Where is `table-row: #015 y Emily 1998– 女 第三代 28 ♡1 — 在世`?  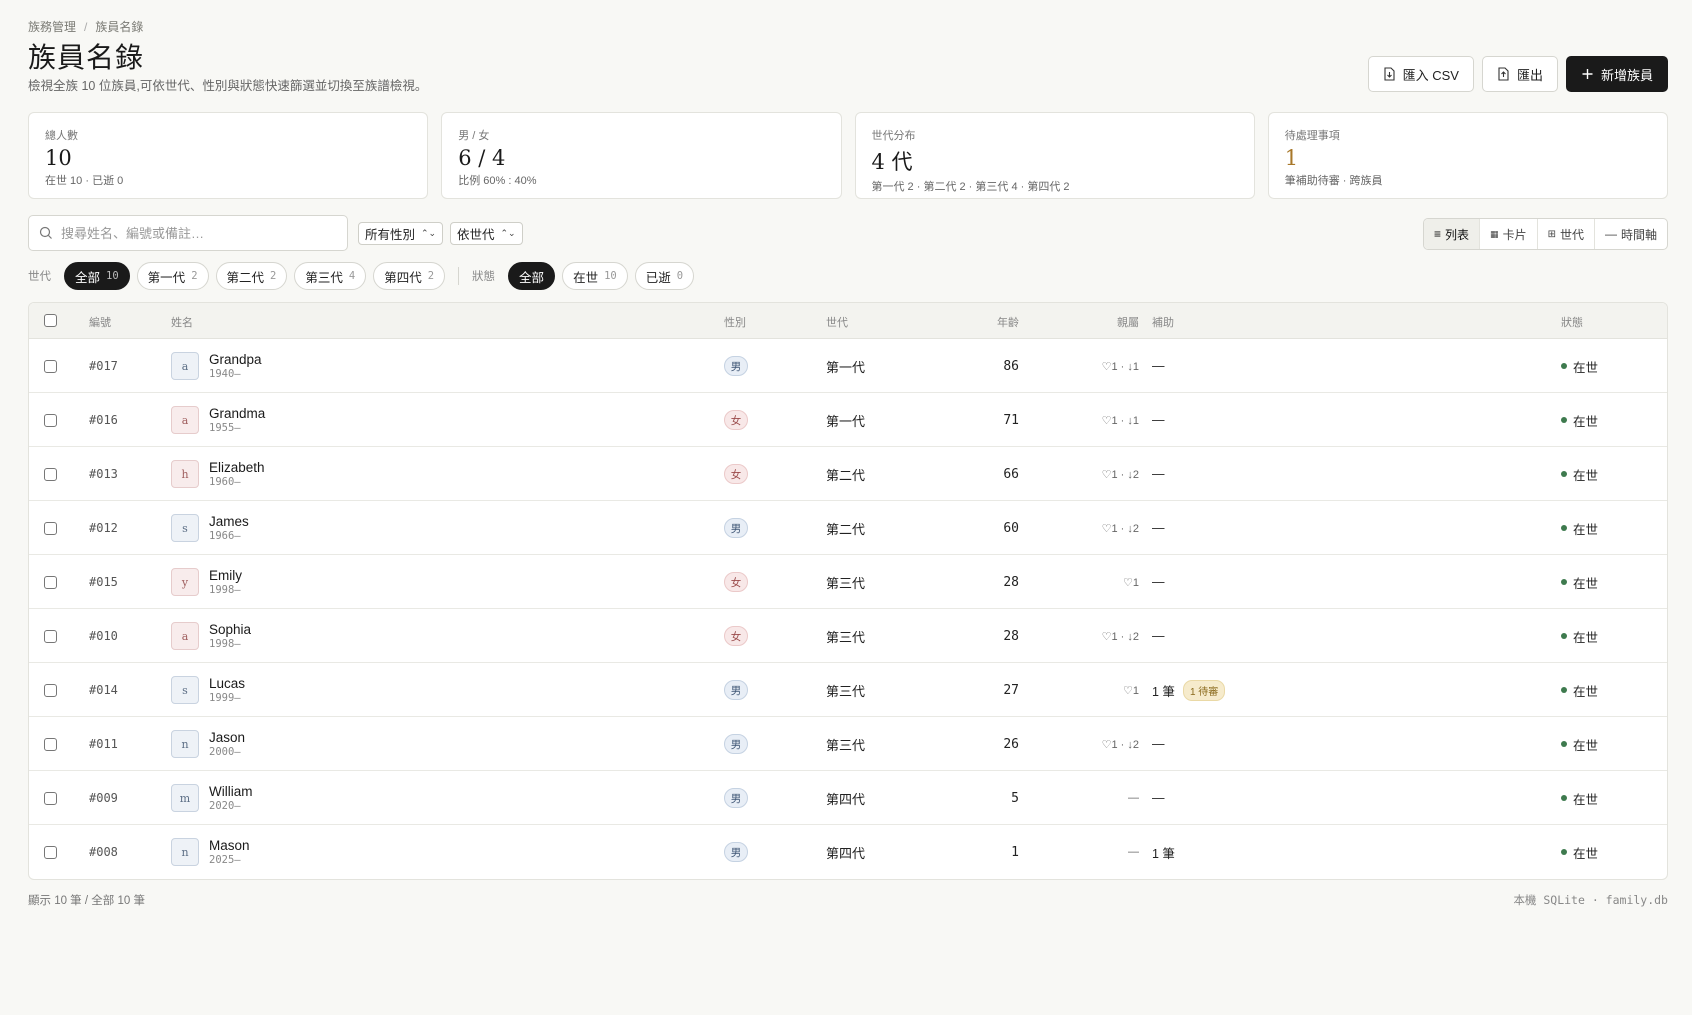 table-row: #015 y Emily 1998– 女 第三代 28 ♡1 — 在世 is located at coordinates (848, 582).